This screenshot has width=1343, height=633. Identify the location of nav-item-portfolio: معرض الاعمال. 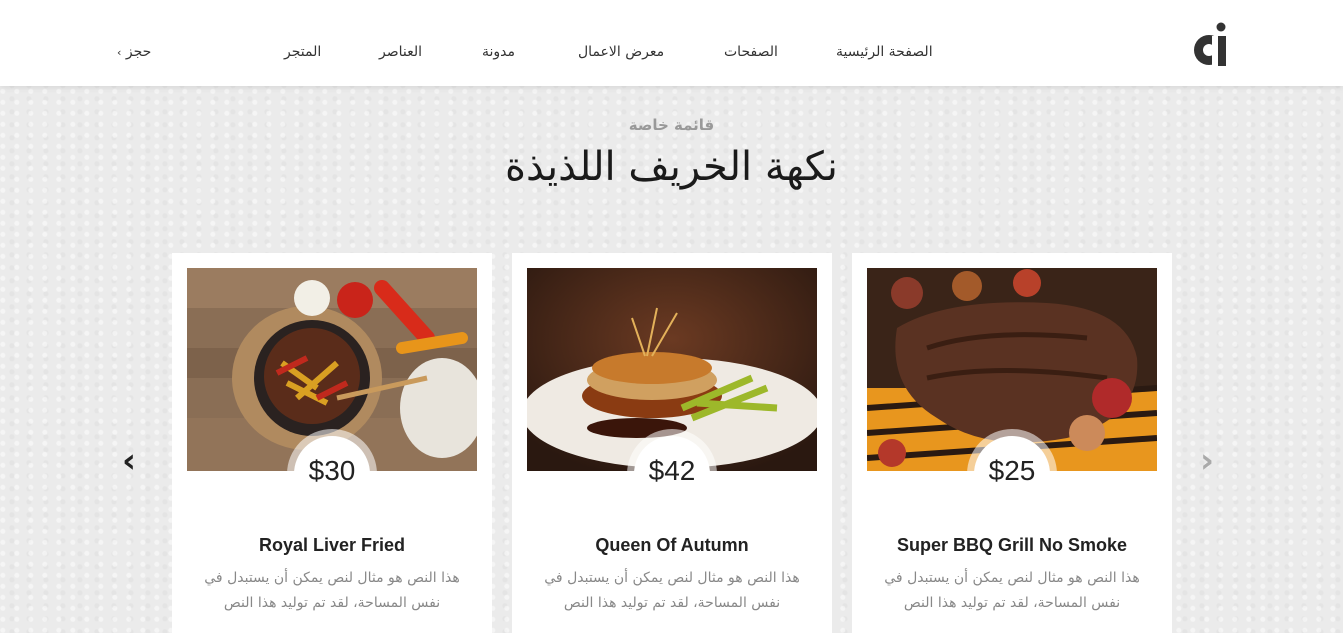
(621, 52).